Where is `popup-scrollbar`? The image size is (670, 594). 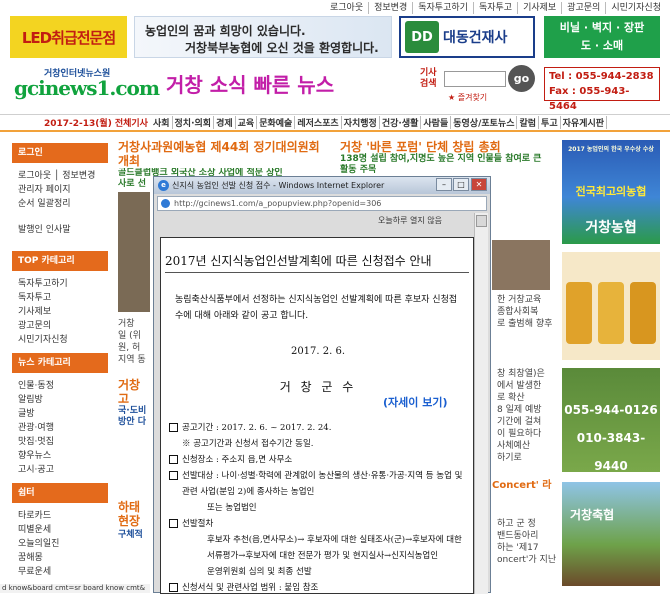 popup-scrollbar is located at coordinates (481, 403).